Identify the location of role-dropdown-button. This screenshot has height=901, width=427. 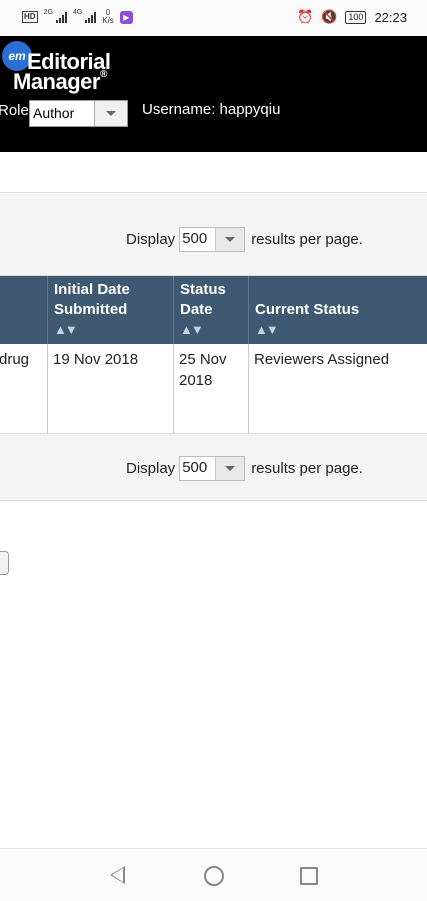
(110, 113).